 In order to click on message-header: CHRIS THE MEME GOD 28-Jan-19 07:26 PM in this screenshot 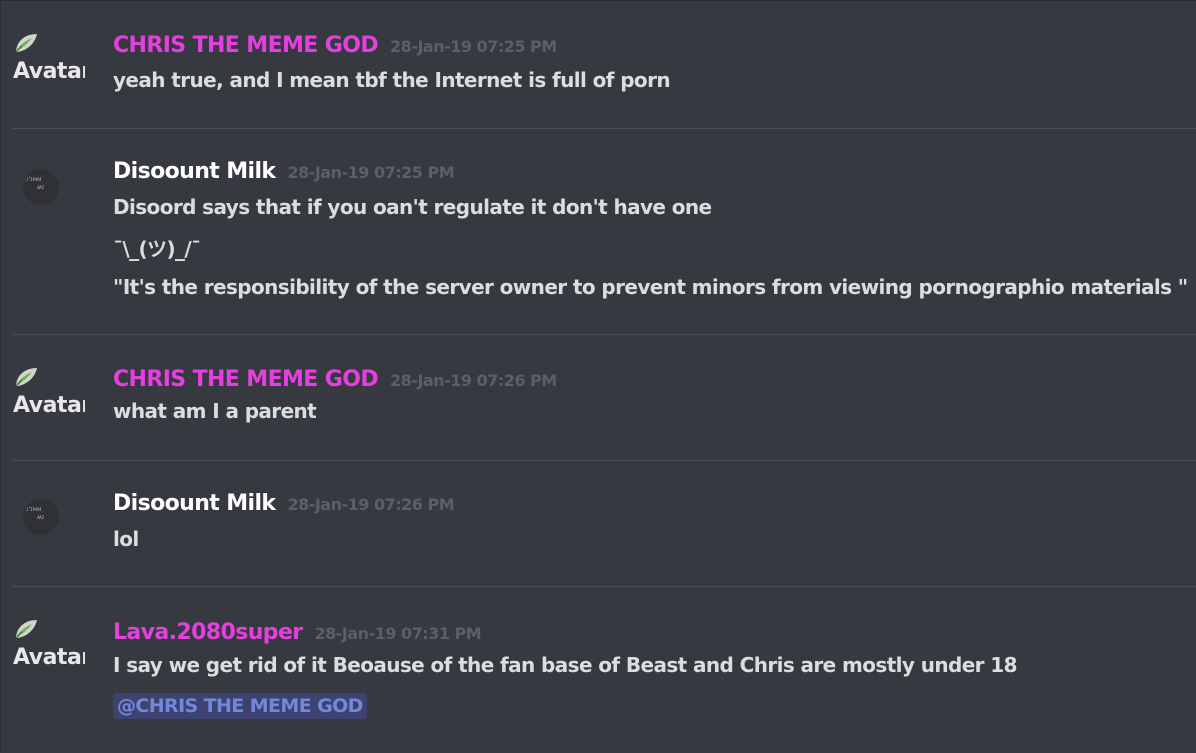, I will do `click(335, 379)`.